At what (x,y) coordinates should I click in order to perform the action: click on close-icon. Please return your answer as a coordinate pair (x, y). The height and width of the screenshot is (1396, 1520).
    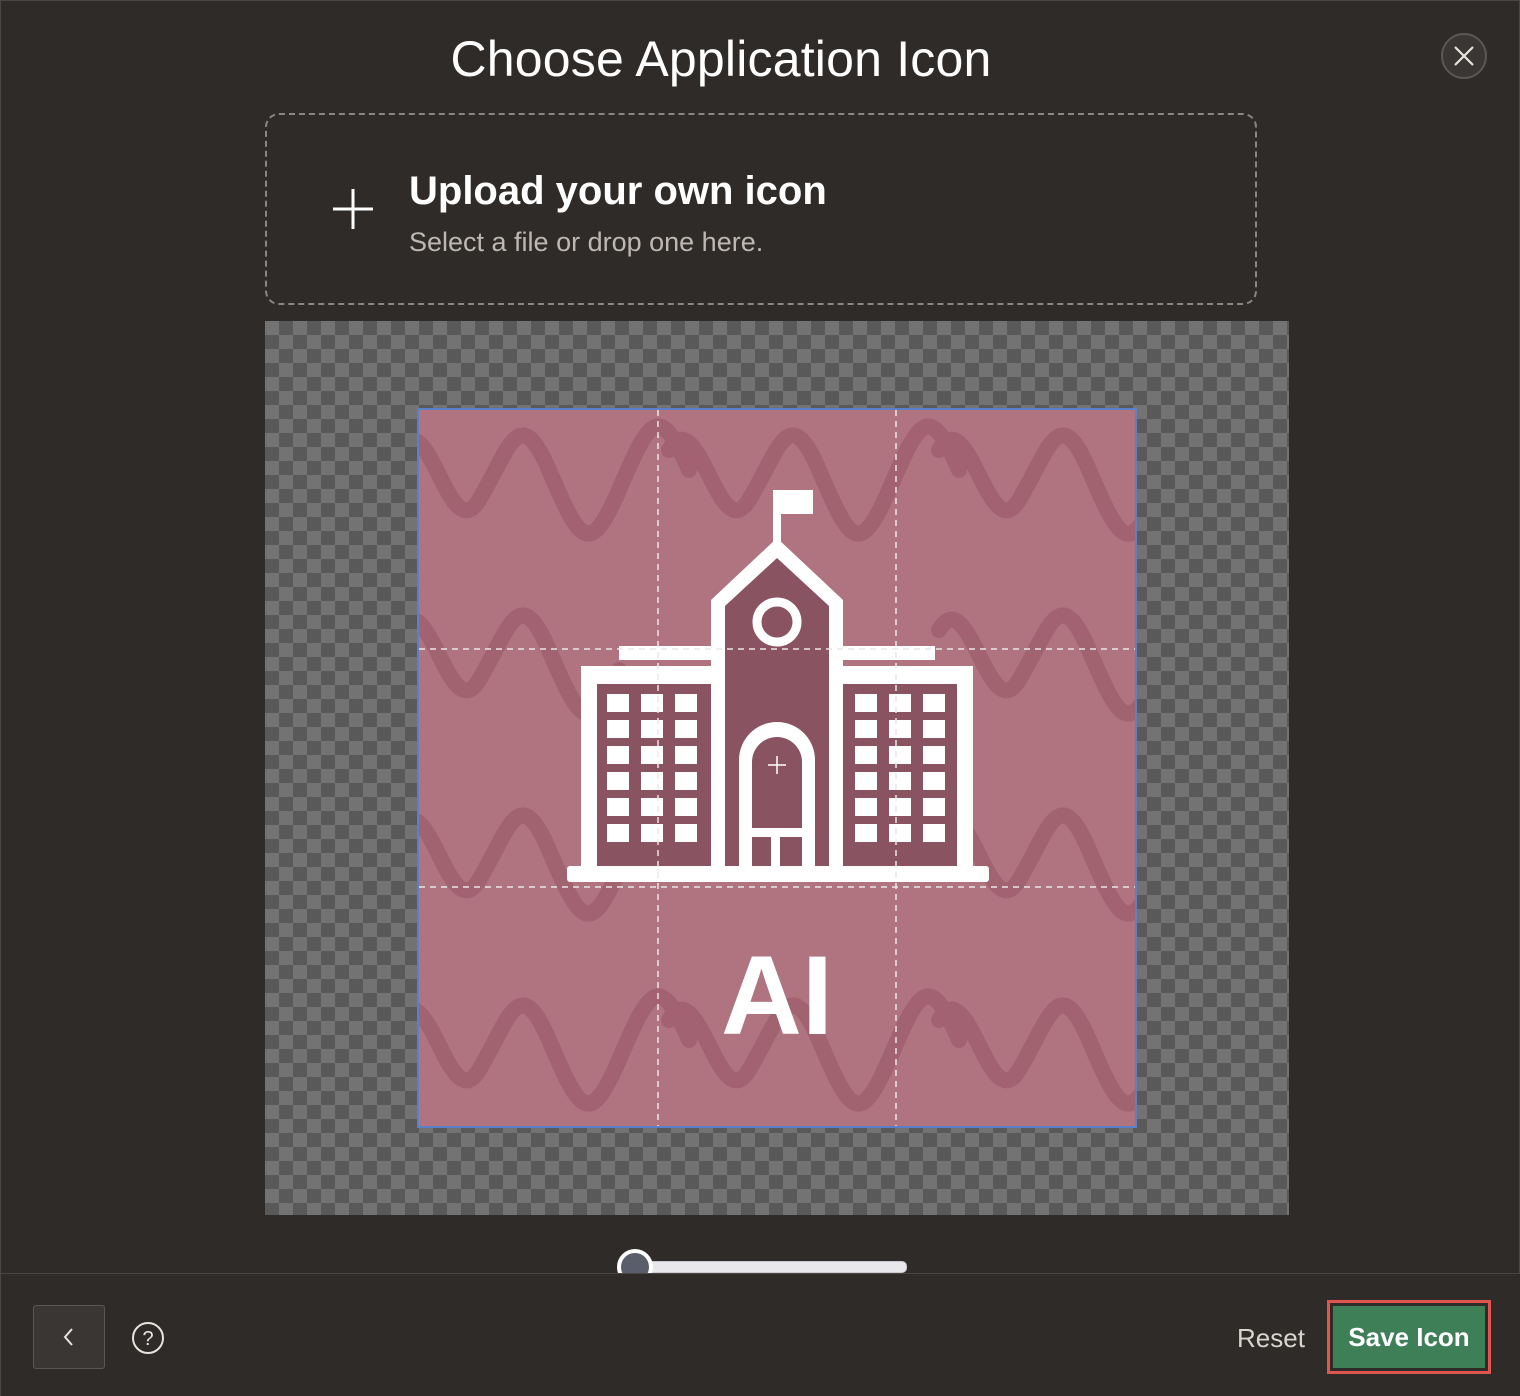
    Looking at the image, I should click on (1464, 56).